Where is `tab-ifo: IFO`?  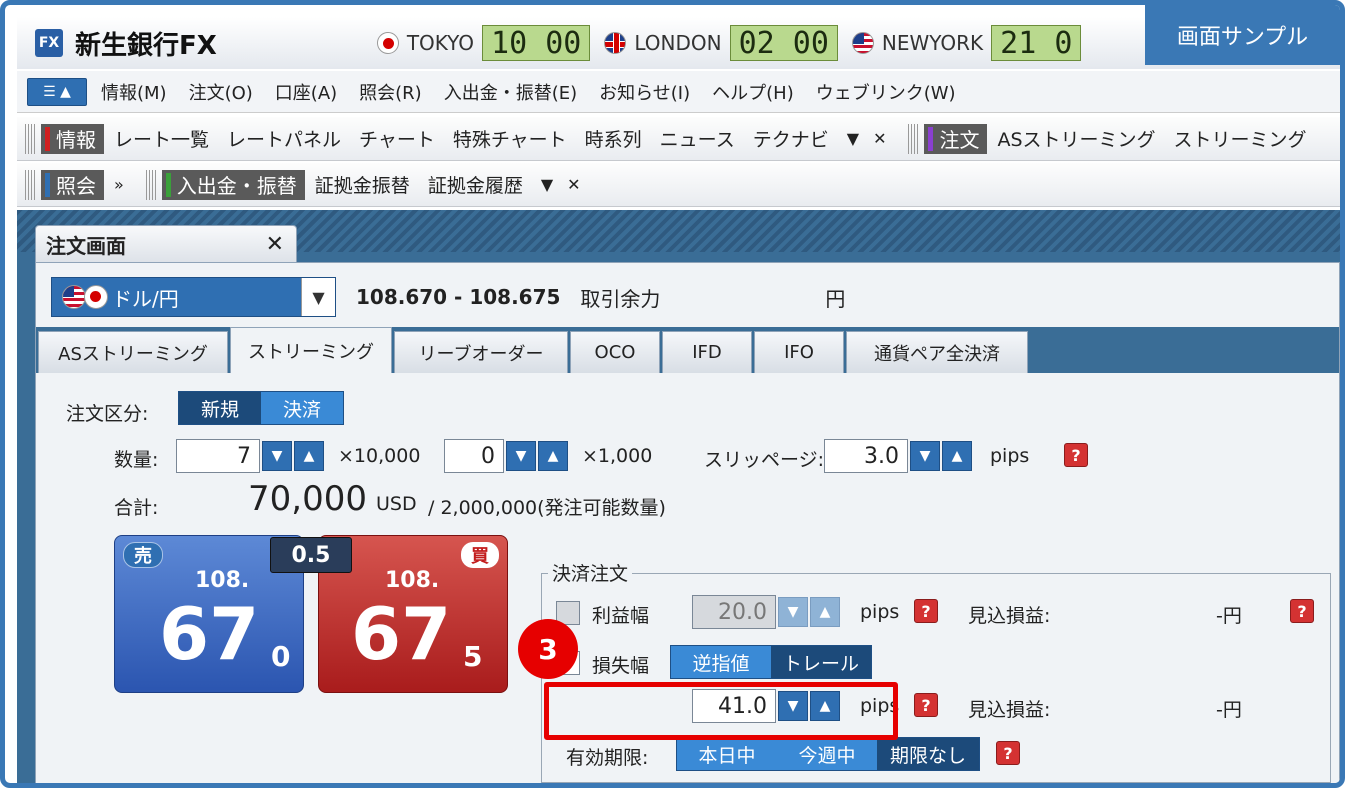 tab-ifo: IFO is located at coordinates (799, 352).